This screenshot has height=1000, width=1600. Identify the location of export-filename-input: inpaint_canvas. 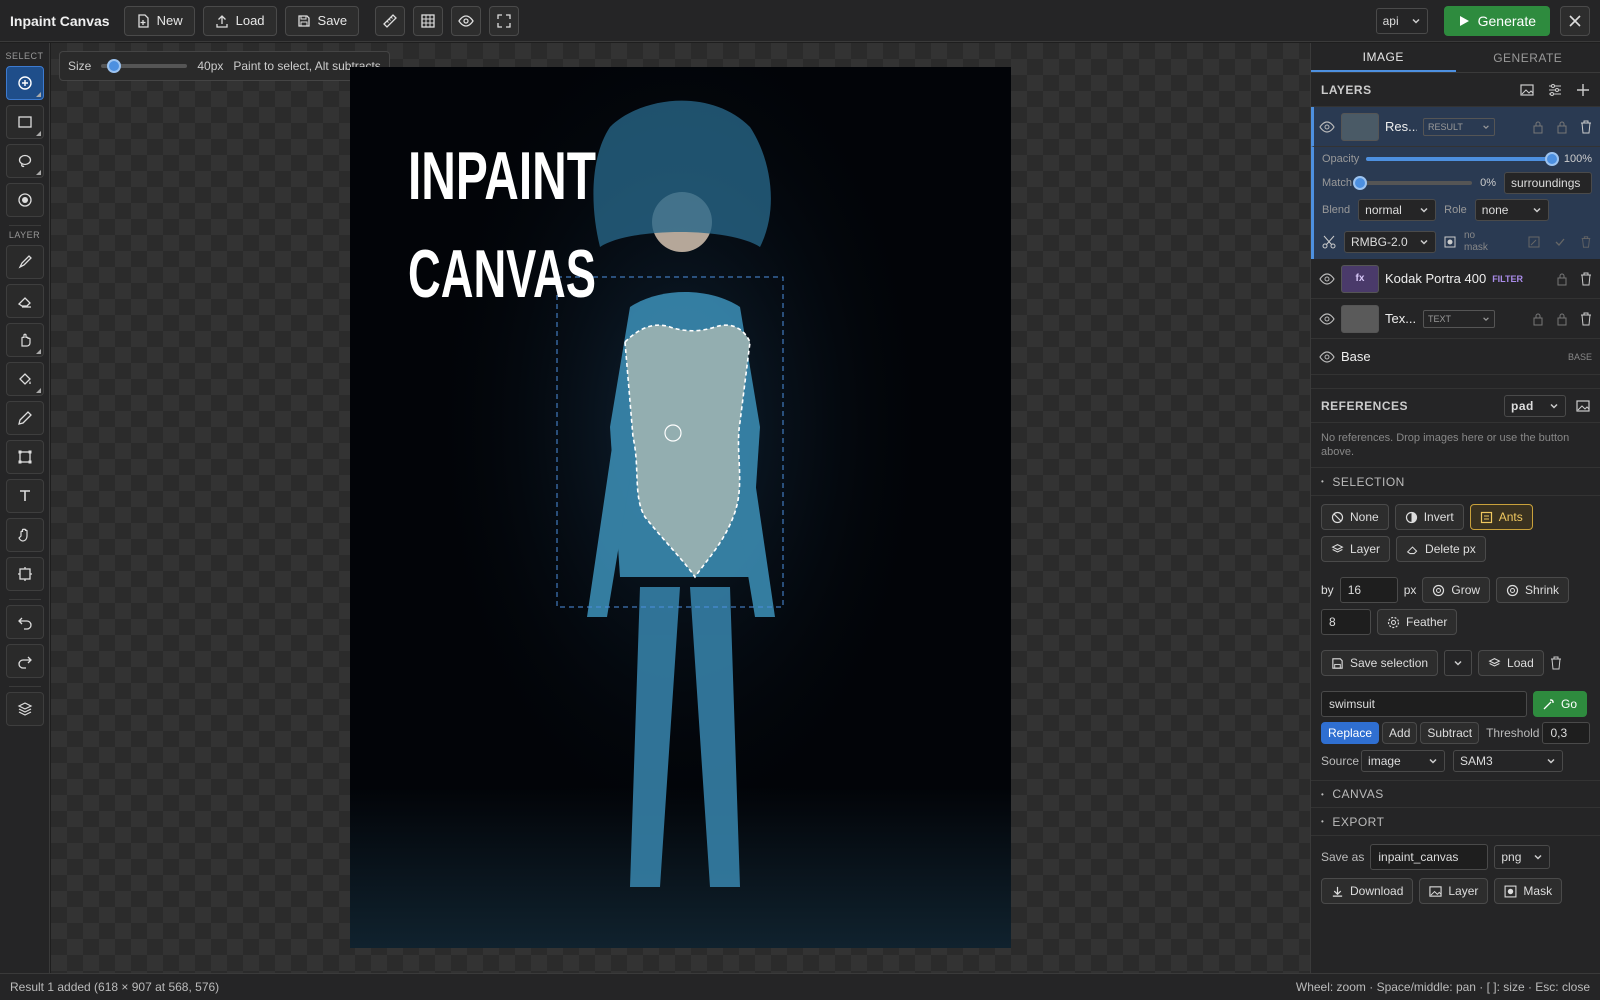
(1429, 857).